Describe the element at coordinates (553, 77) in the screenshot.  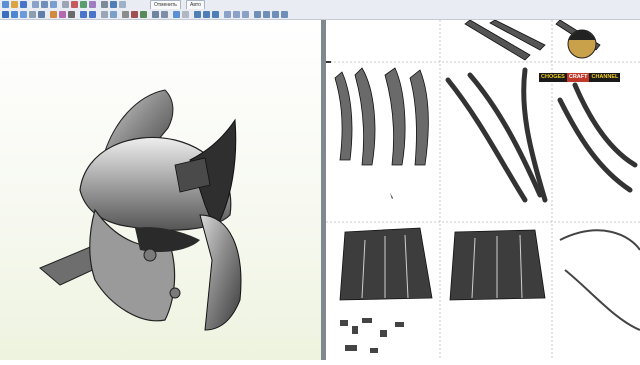
I see `logo-word-1: CHOGES` at that location.